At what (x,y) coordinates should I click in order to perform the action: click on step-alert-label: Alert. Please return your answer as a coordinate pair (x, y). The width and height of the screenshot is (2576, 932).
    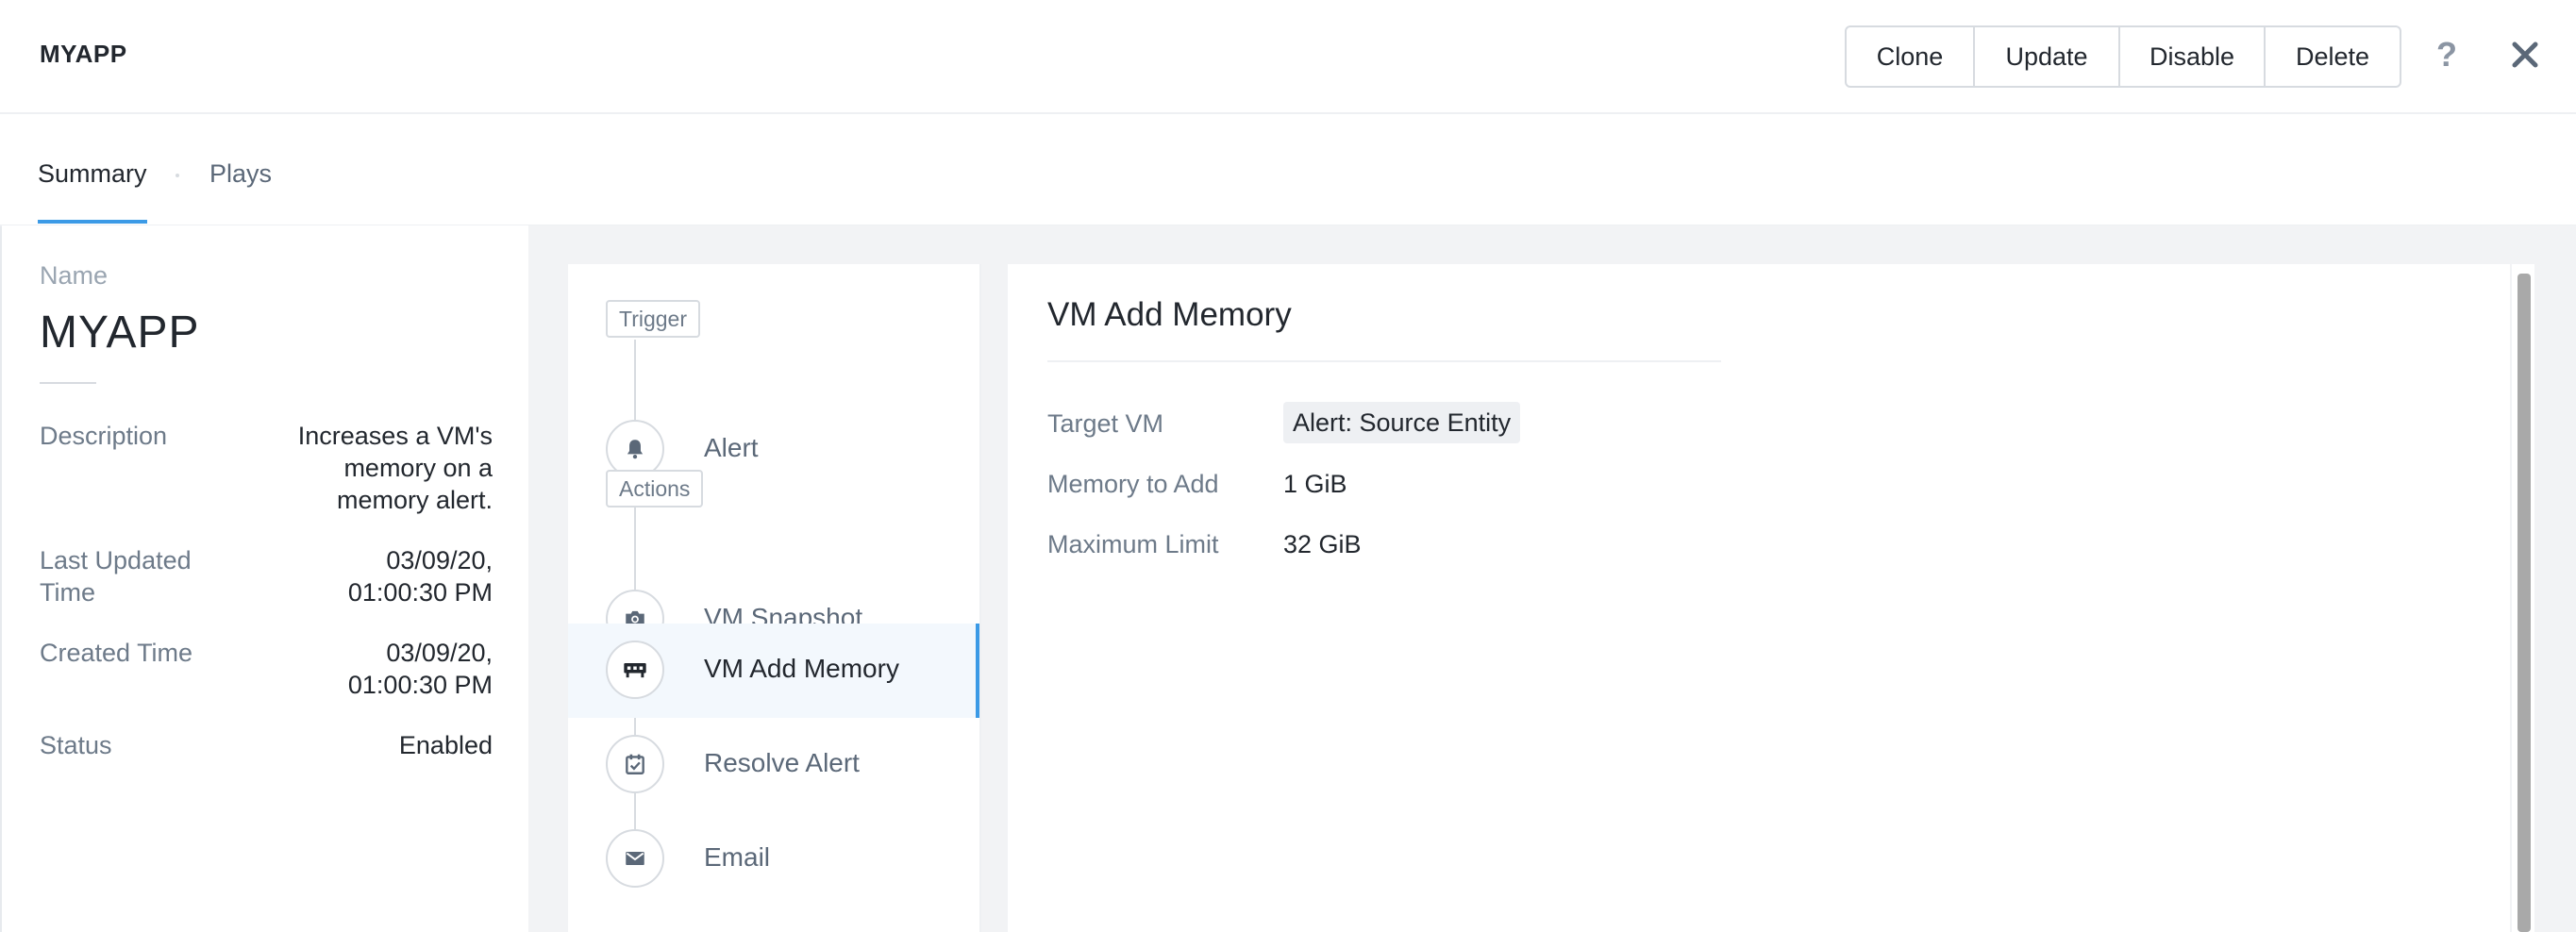
    Looking at the image, I should click on (731, 448).